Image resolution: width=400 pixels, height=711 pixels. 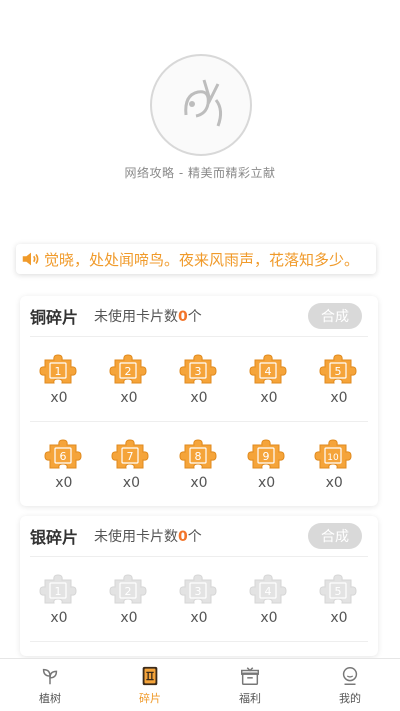 I want to click on piece-number: 9, so click(x=265, y=456).